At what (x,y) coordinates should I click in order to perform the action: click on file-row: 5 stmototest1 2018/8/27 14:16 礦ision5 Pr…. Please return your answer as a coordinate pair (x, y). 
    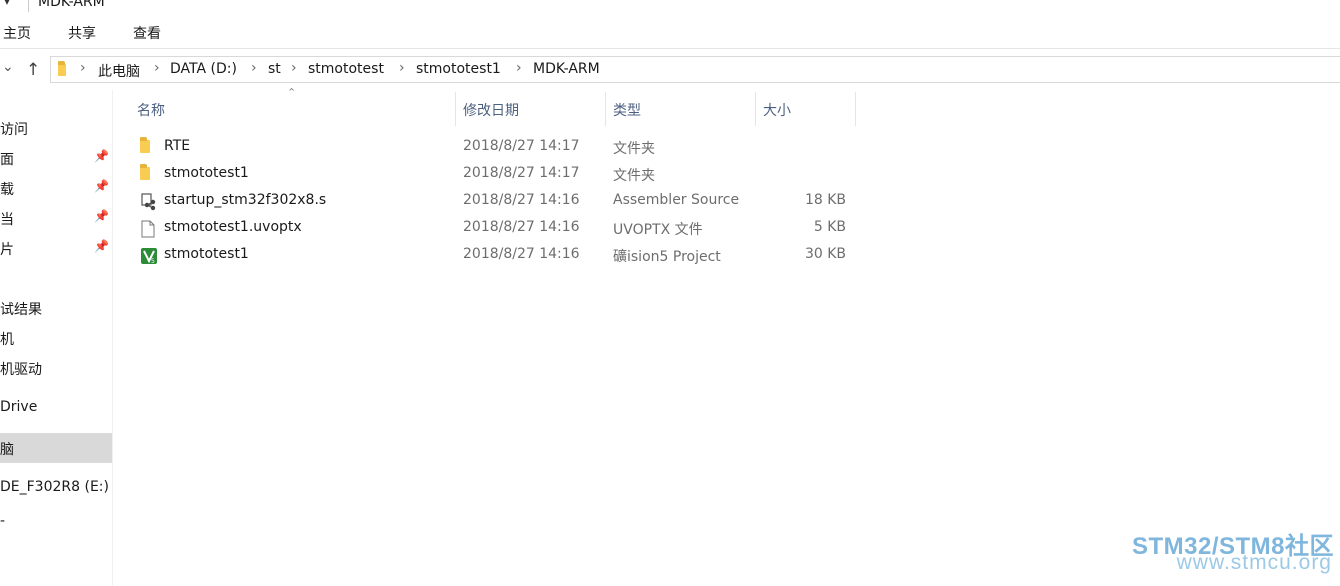
    Looking at the image, I should click on (494, 255).